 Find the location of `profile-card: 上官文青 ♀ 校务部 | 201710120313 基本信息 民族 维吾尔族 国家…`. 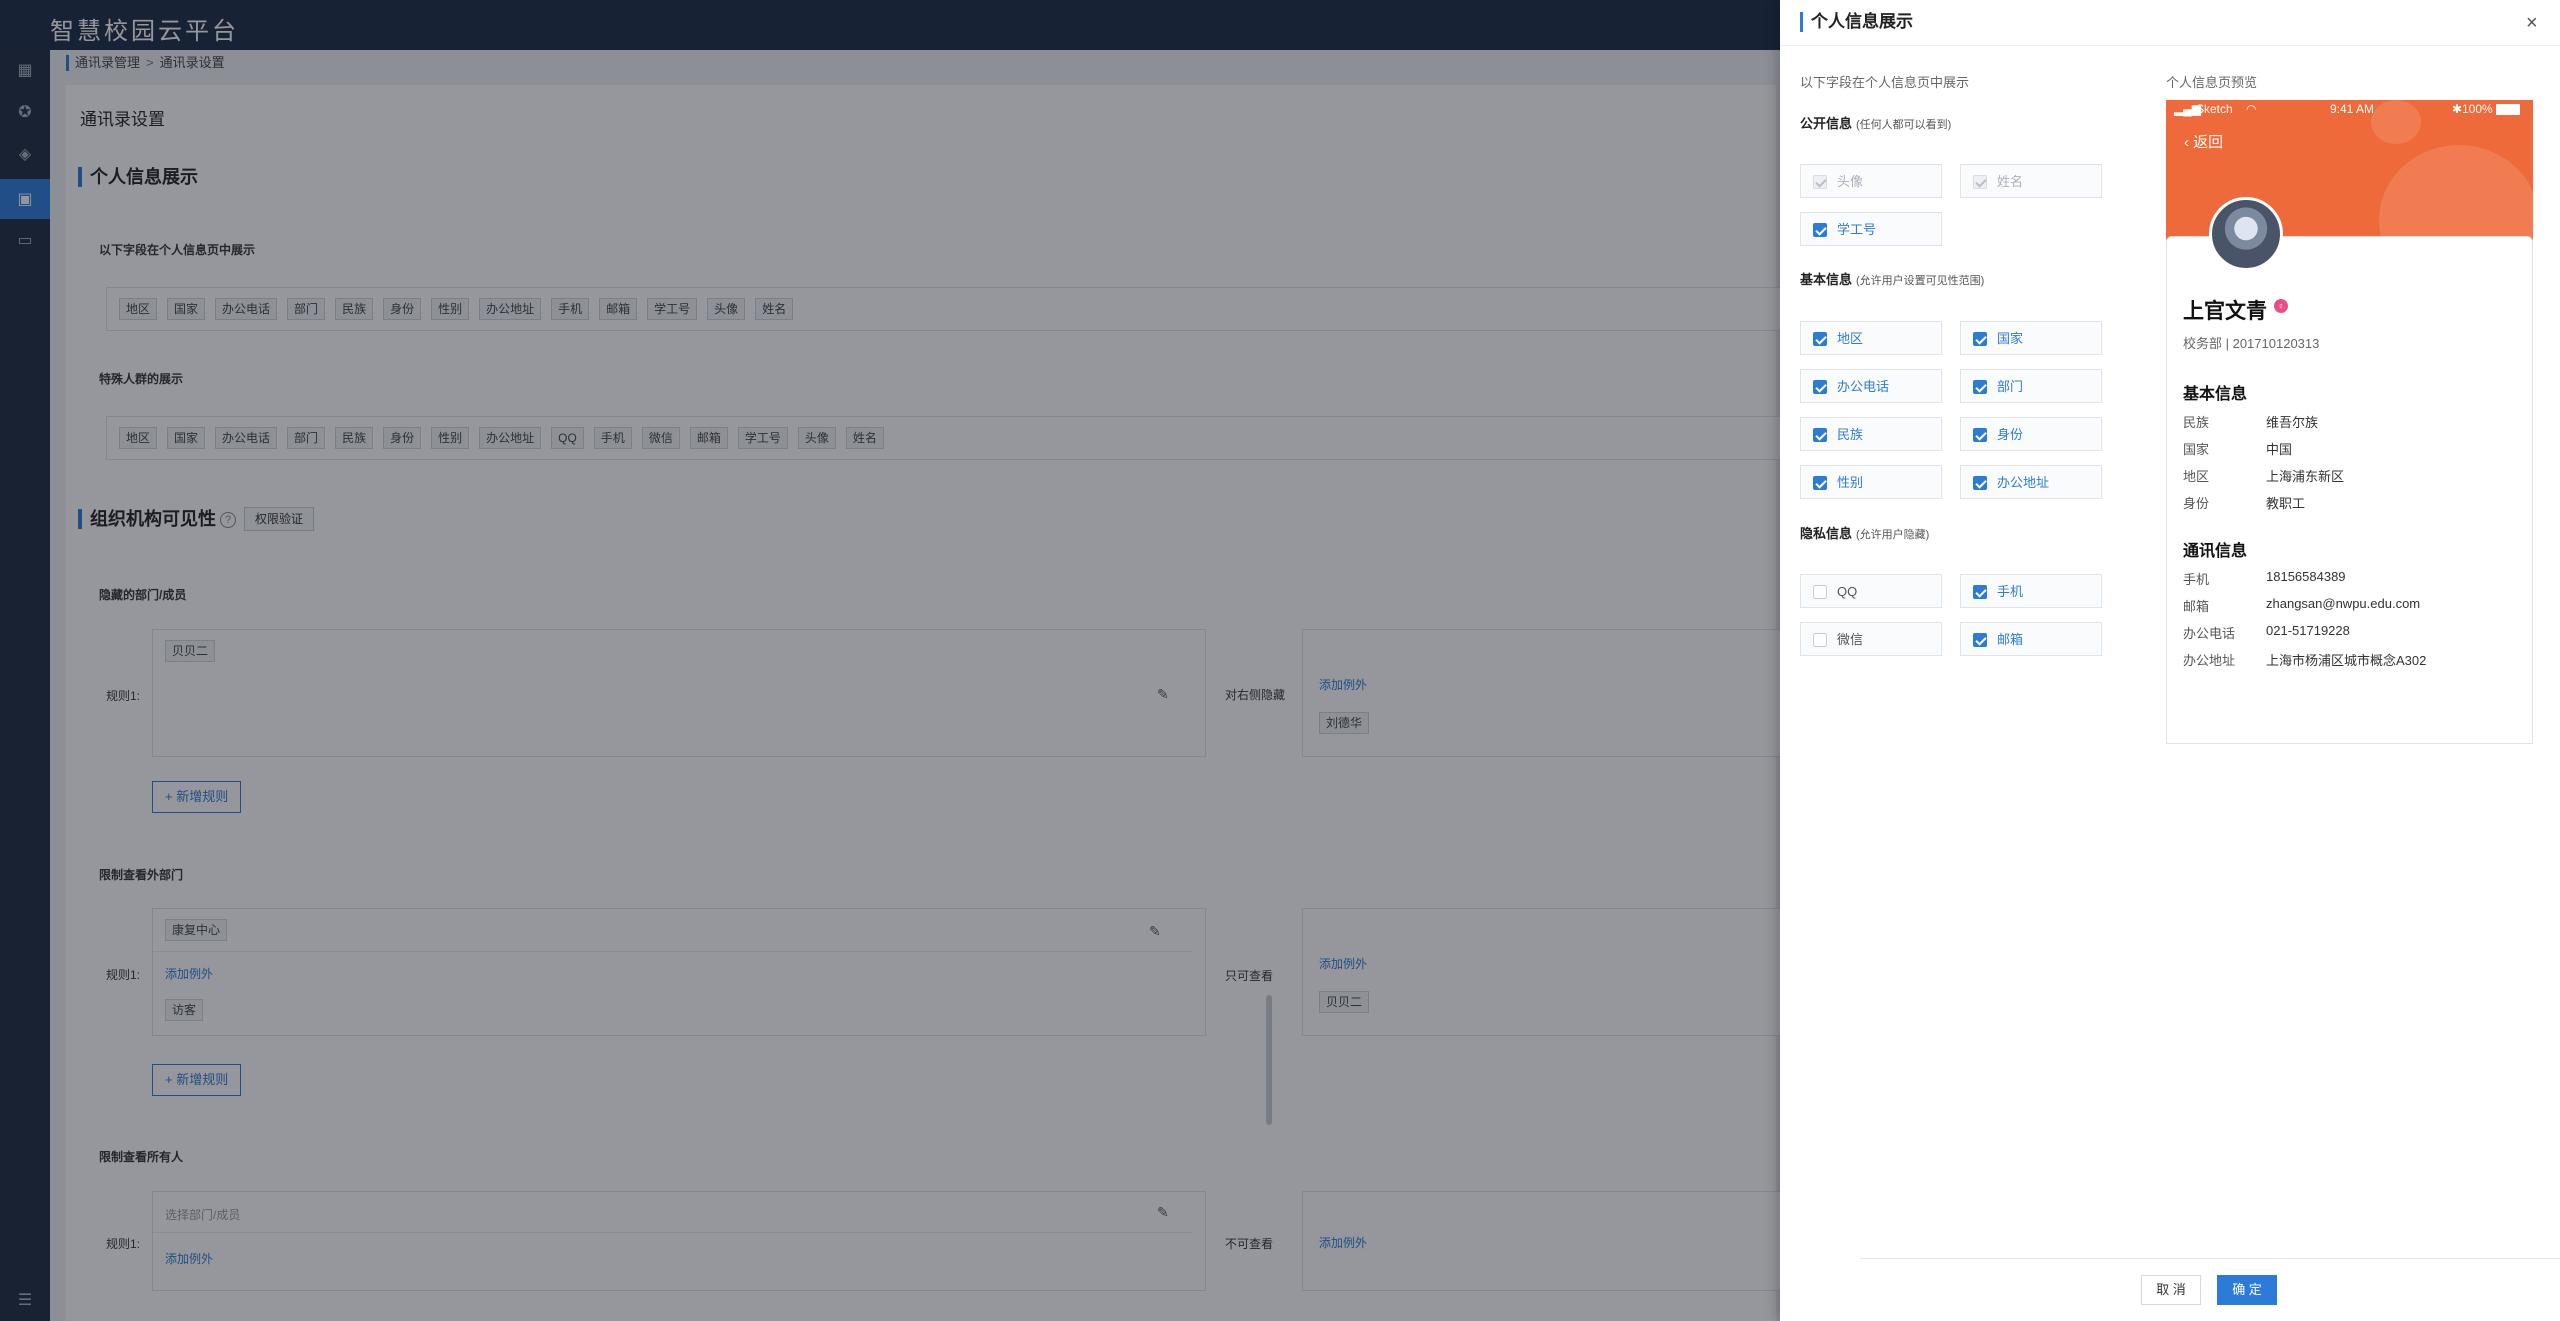

profile-card: 上官文青 ♀ 校务部 | 201710120313 基本信息 民族 维吾尔族 国家… is located at coordinates (2349, 490).